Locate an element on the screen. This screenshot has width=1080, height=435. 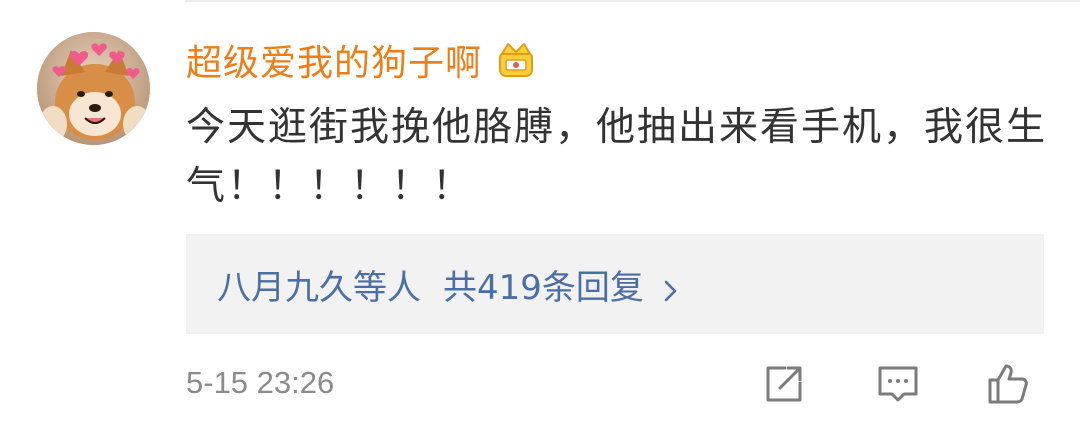
reply-others-label: 等人 is located at coordinates (387, 287).